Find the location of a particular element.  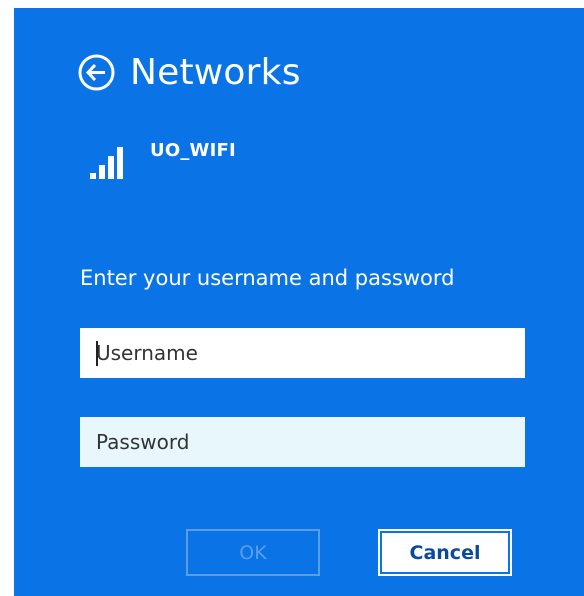

cancel-button: Cancel is located at coordinates (445, 552).